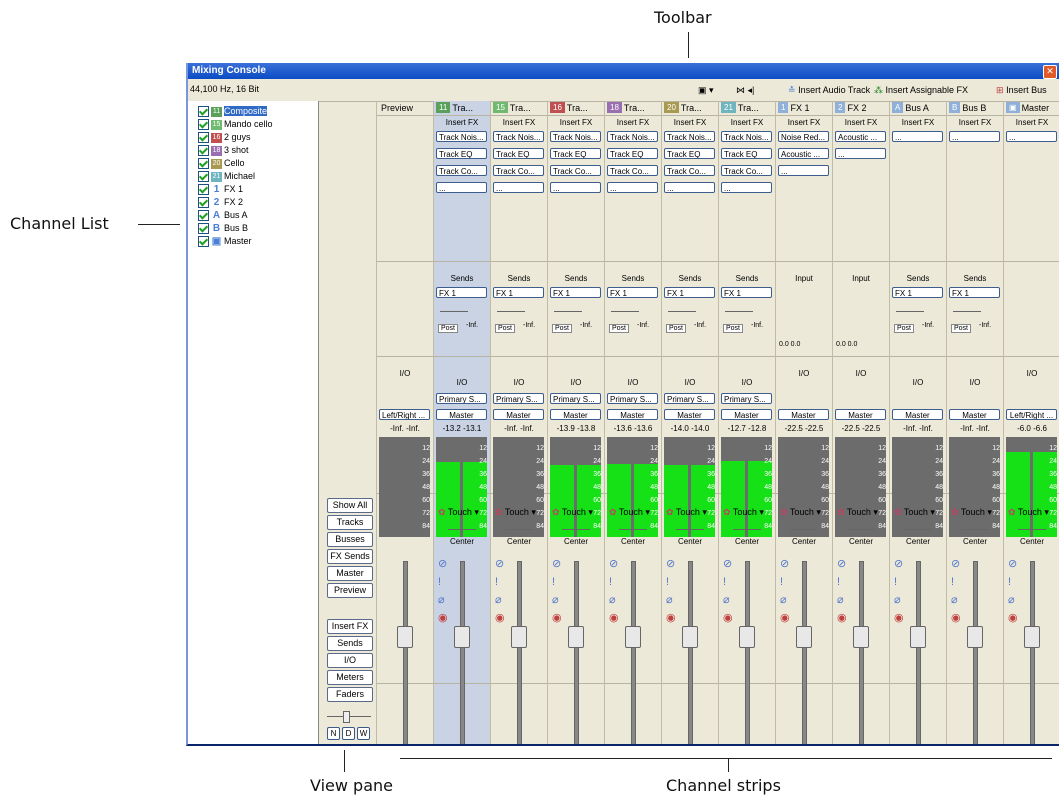 This screenshot has height=800, width=1059. What do you see at coordinates (829, 90) in the screenshot?
I see `insert-audio-track-button: ≛ Insert Audio Track` at bounding box center [829, 90].